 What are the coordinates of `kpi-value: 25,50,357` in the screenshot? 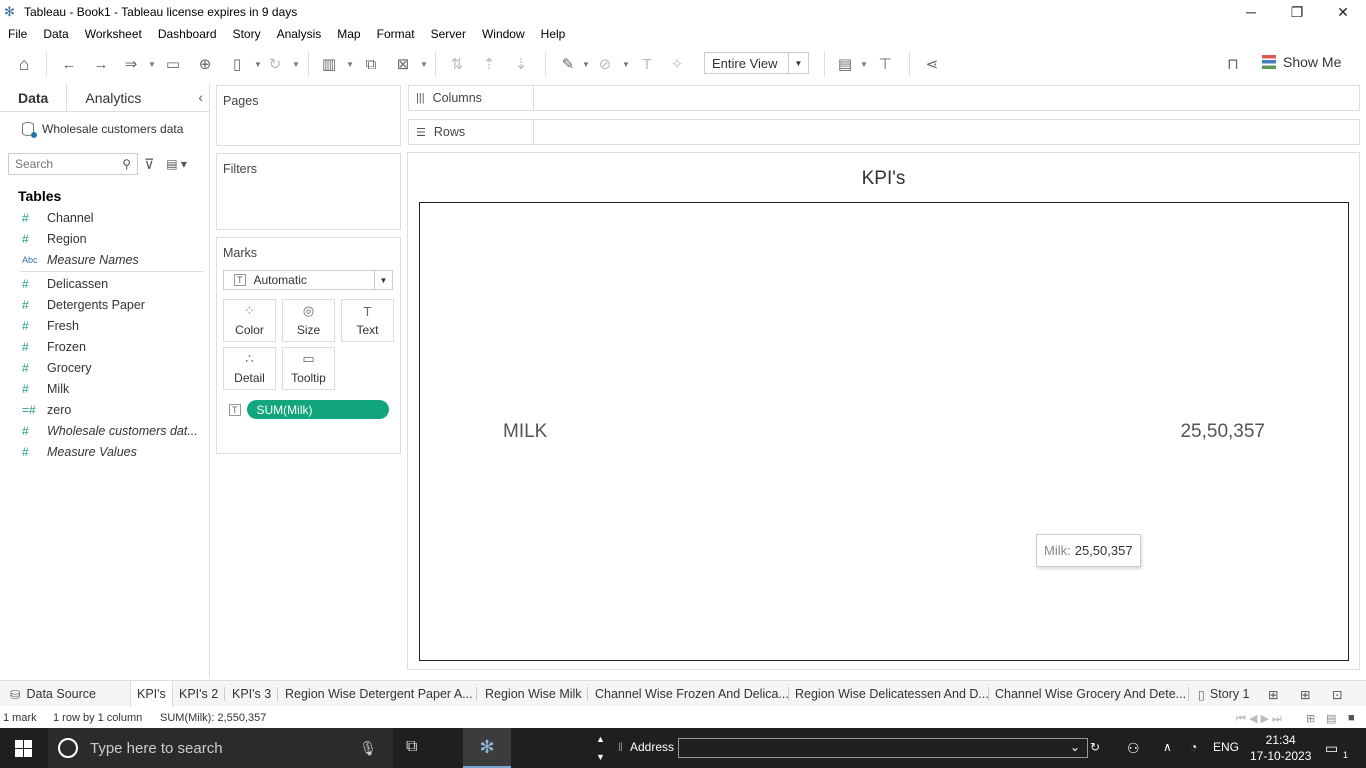 It's located at (1222, 432).